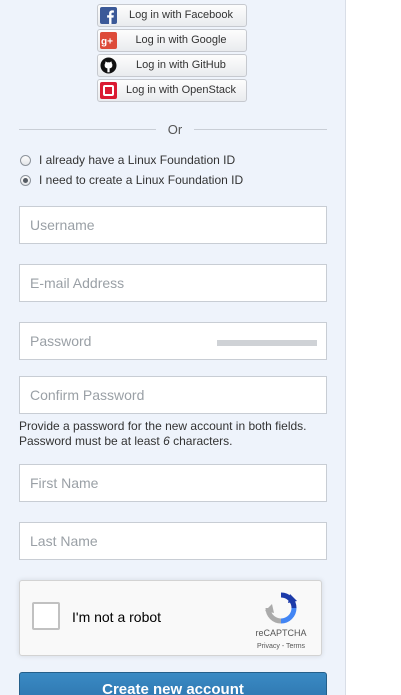 Image resolution: width=401 pixels, height=695 pixels. What do you see at coordinates (137, 160) in the screenshot?
I see `existing-id-label: I already have a Linux Foundation ID` at bounding box center [137, 160].